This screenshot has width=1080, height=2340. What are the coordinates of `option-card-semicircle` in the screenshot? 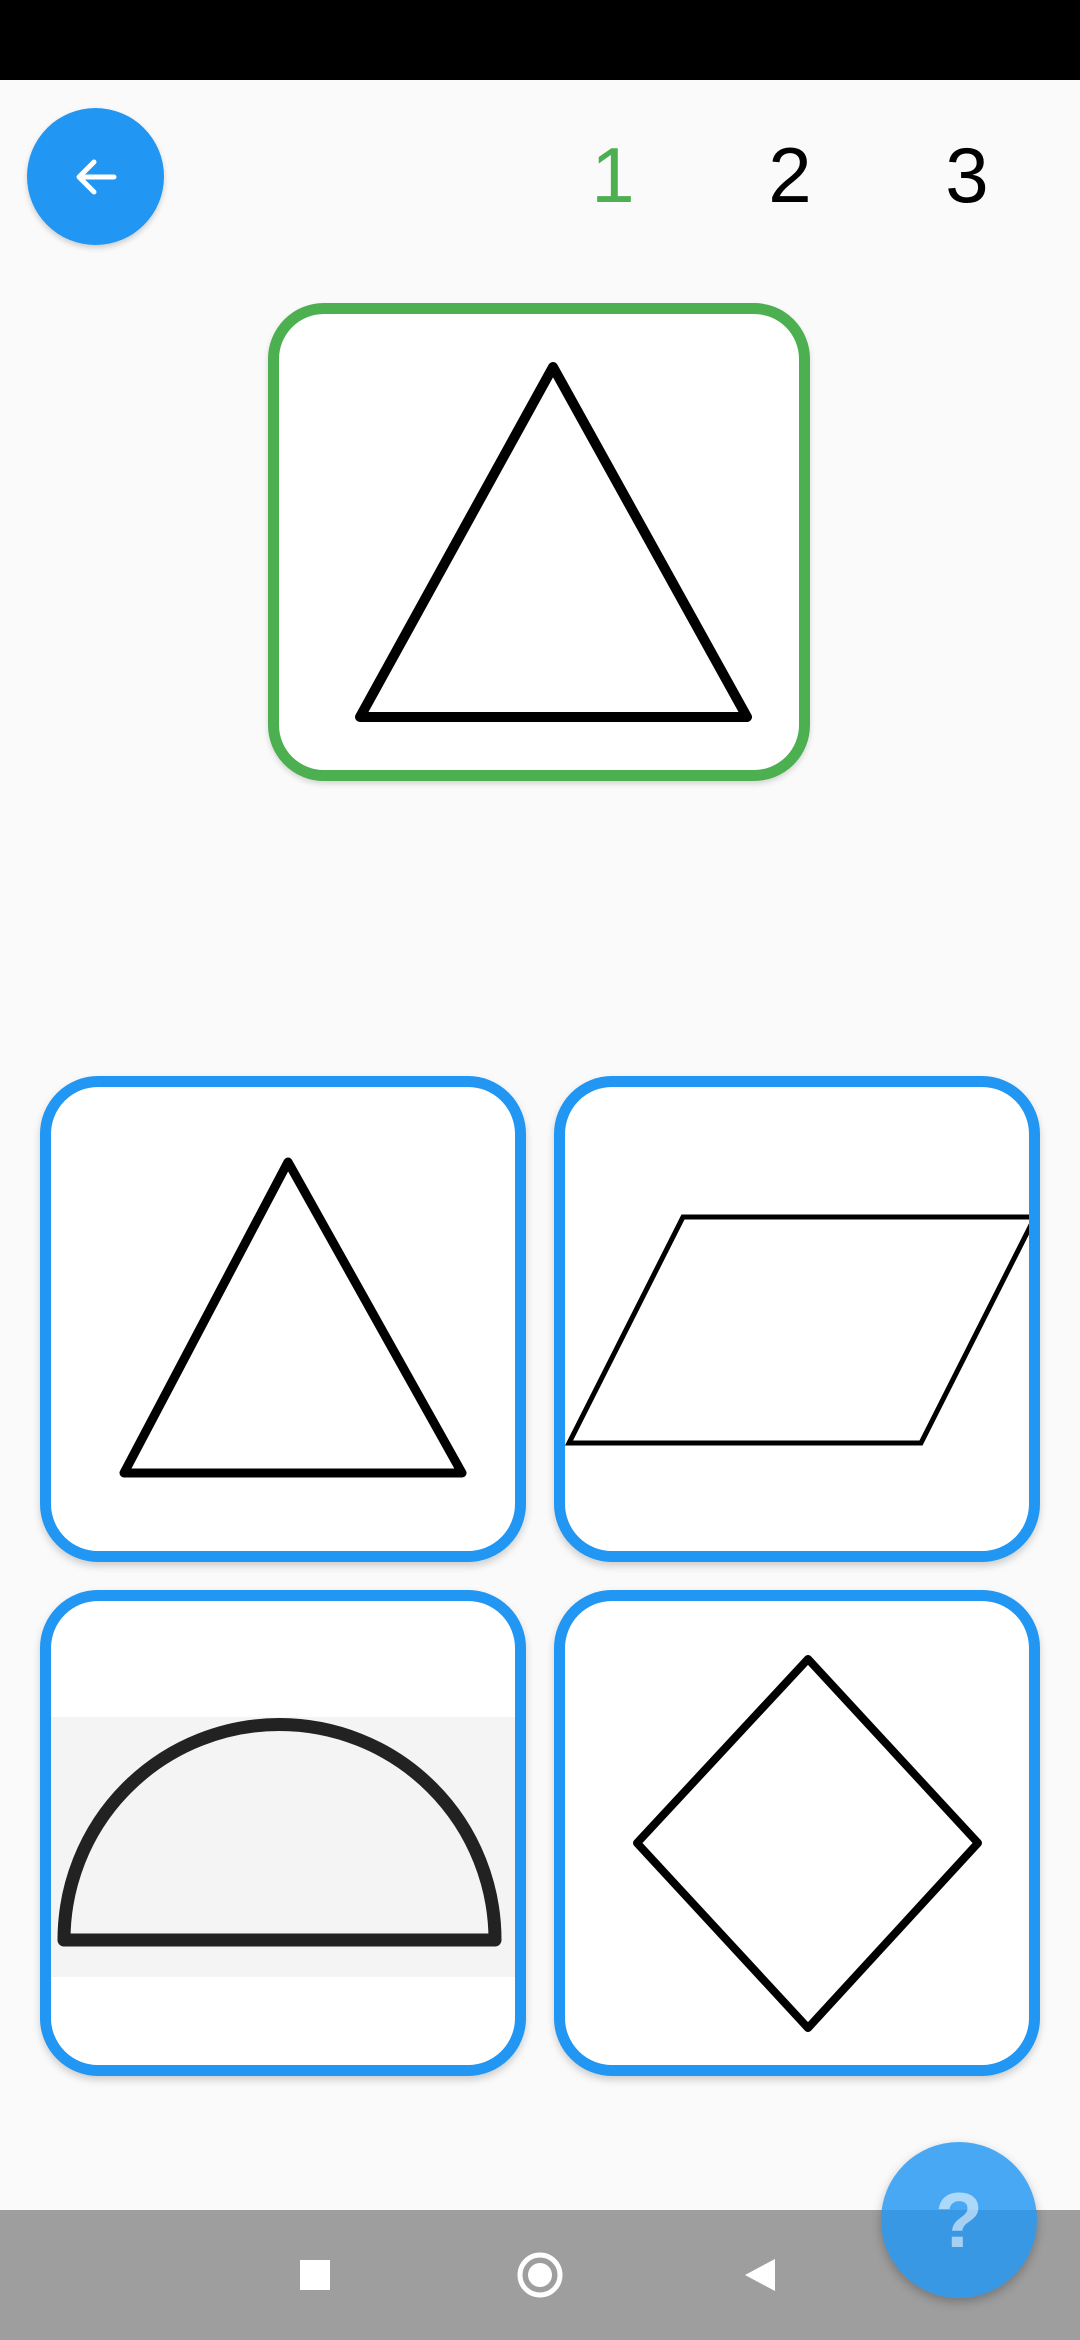 It's located at (283, 1833).